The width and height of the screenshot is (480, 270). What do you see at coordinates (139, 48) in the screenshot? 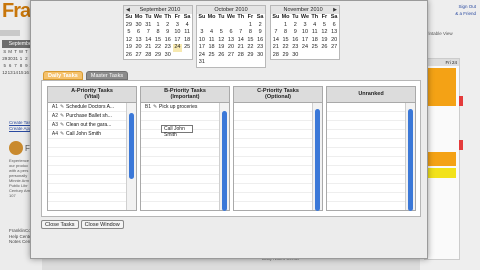
I see `calendar-day: 20` at bounding box center [139, 48].